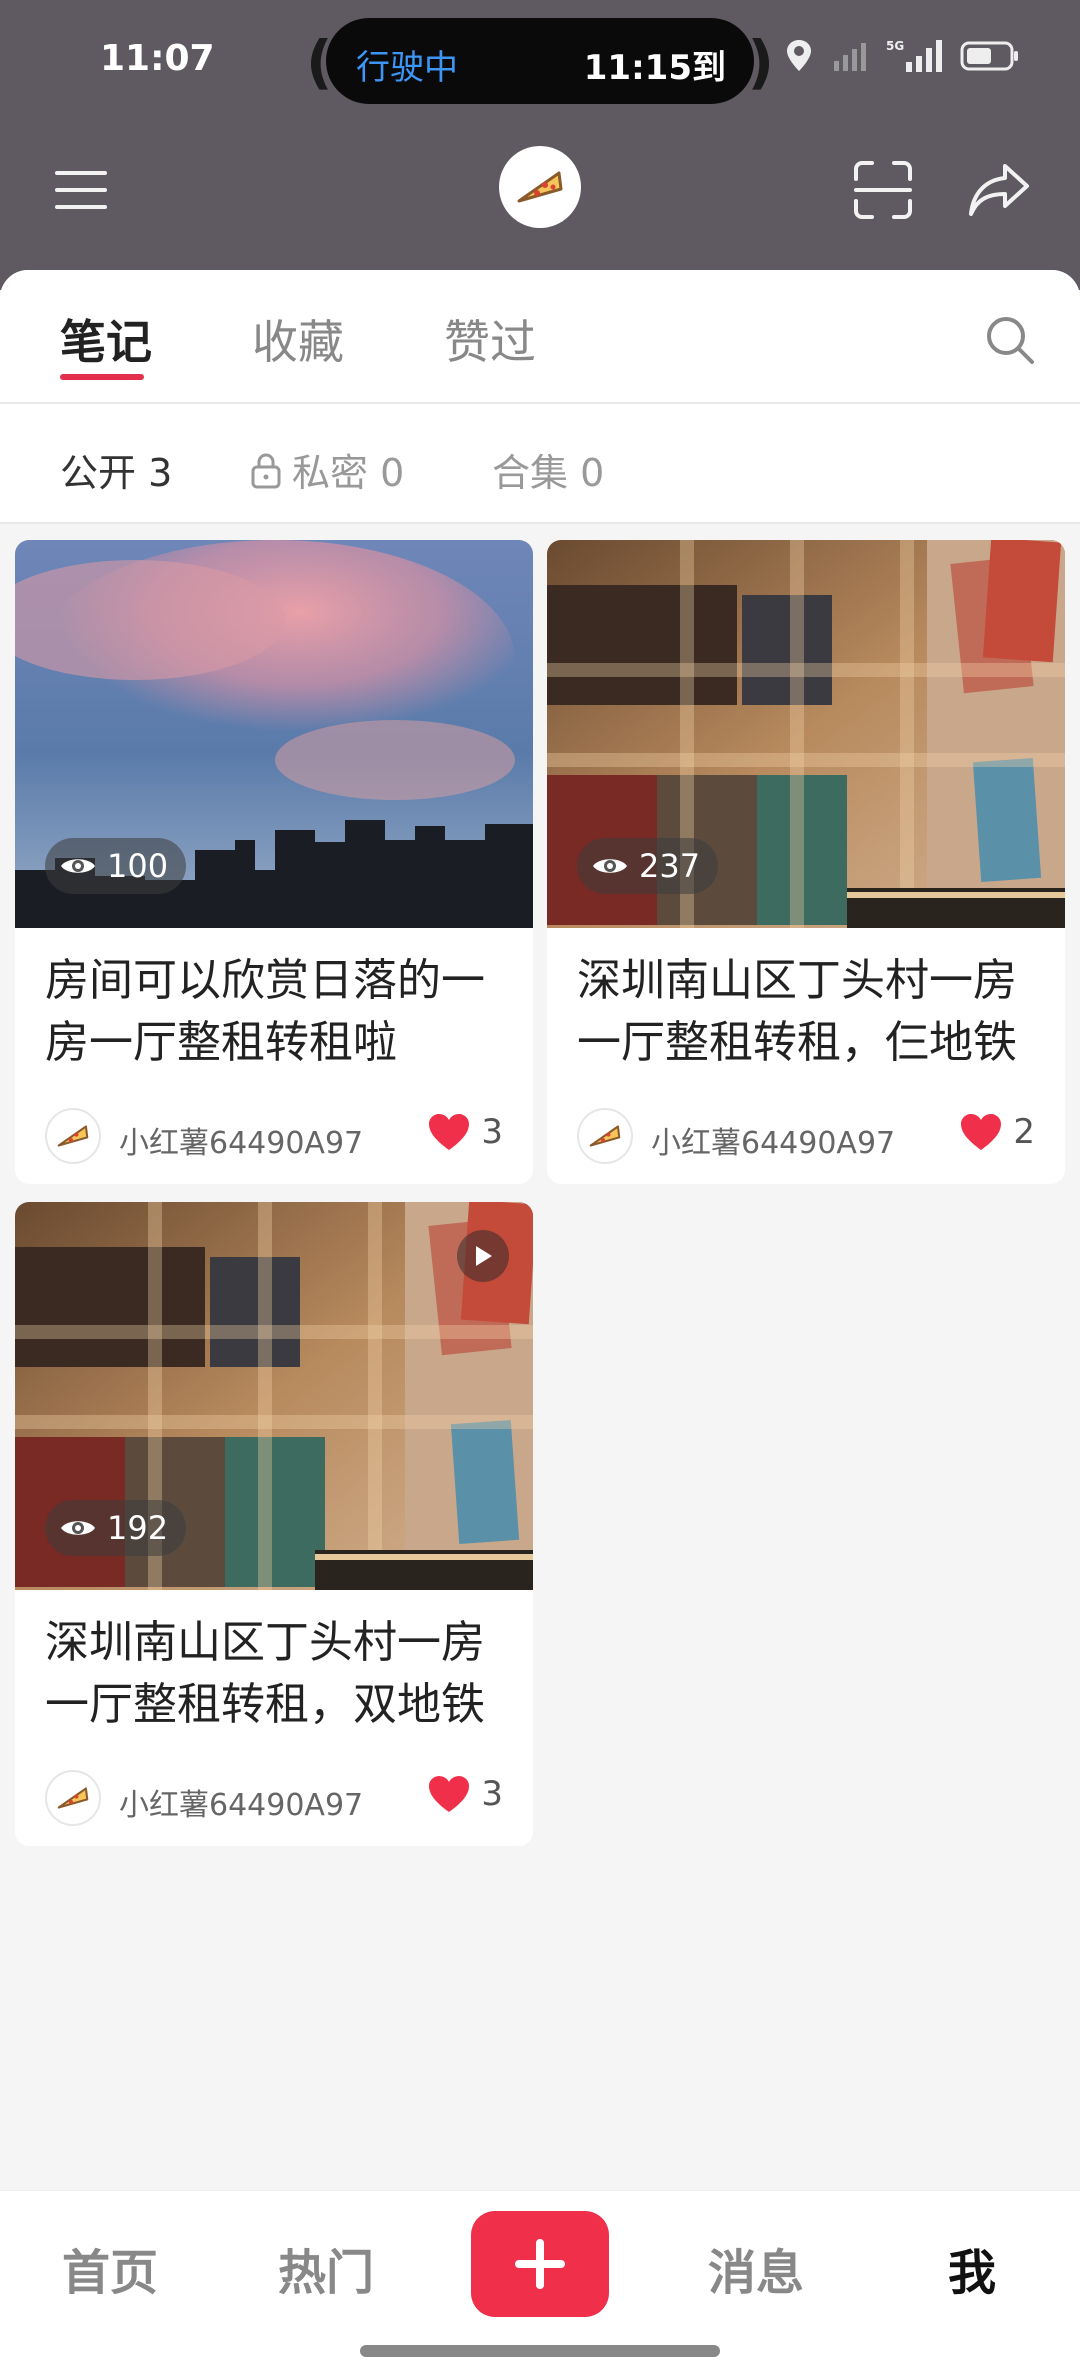  I want to click on note-cover-image: 192, so click(274, 1396).